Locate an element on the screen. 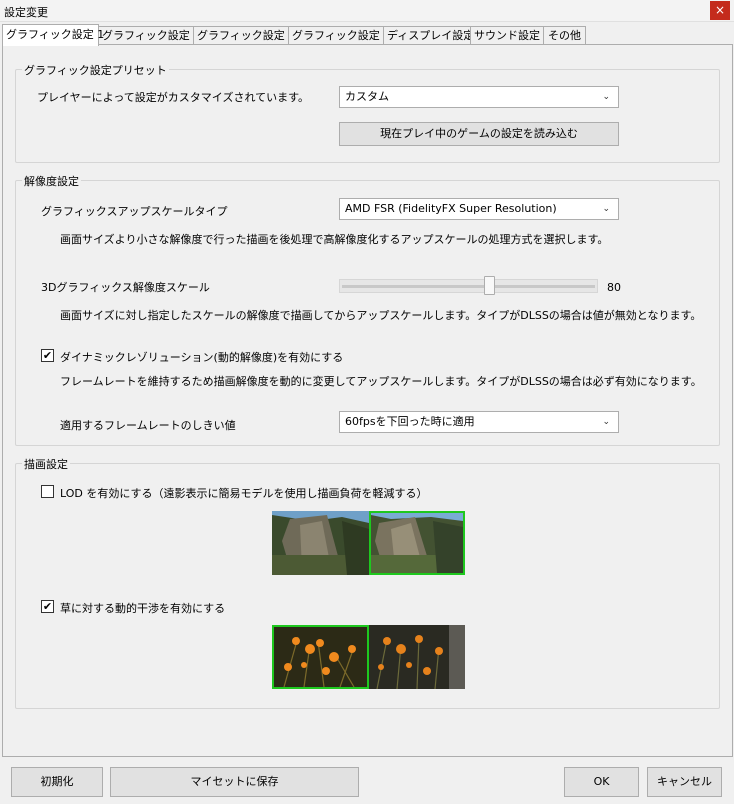 Image resolution: width=734 pixels, height=804 pixels. preset-group-title: グラフィック設定プリセット is located at coordinates (95, 70).